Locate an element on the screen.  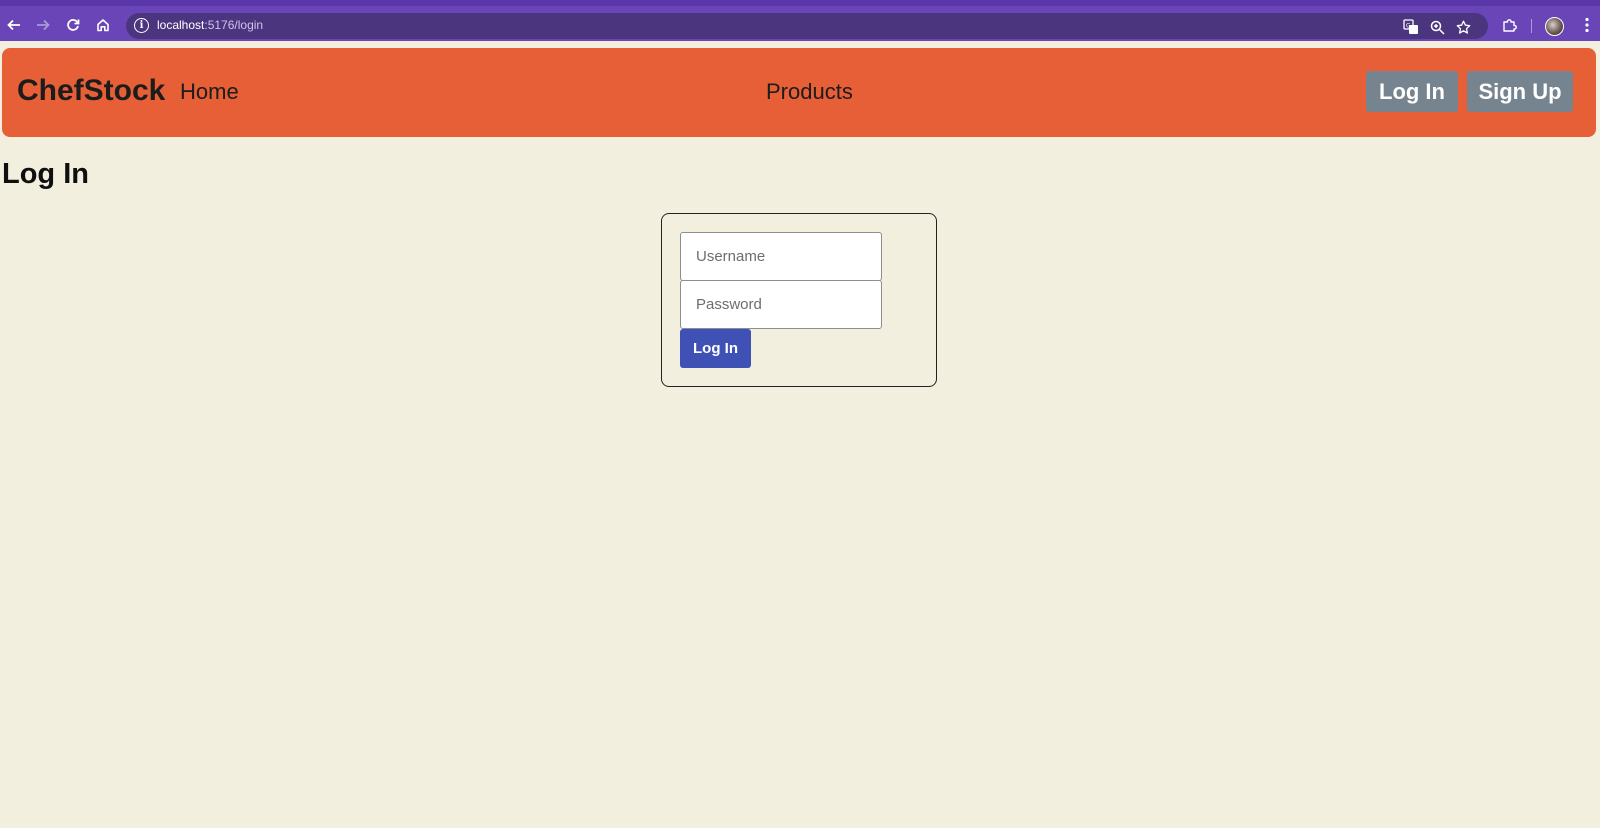
username-input is located at coordinates (781, 256).